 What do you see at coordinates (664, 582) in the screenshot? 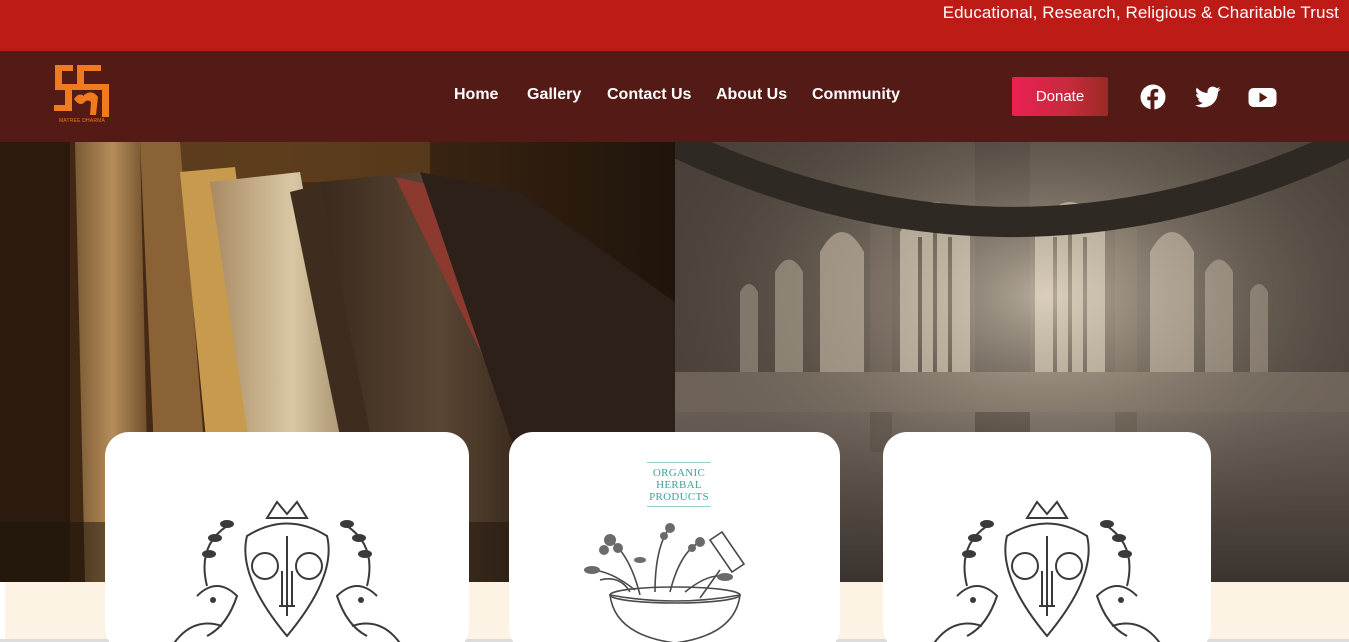
I see `herbs-mortar-icon` at bounding box center [664, 582].